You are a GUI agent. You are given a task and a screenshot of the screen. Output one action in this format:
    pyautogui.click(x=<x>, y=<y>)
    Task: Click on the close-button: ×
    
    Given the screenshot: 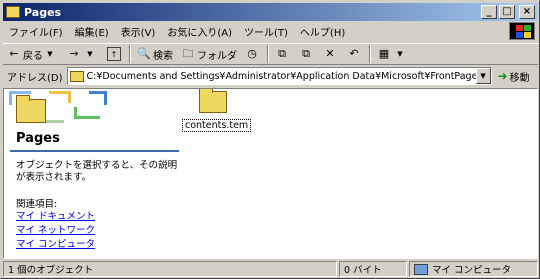 What is the action you would take?
    pyautogui.click(x=527, y=12)
    